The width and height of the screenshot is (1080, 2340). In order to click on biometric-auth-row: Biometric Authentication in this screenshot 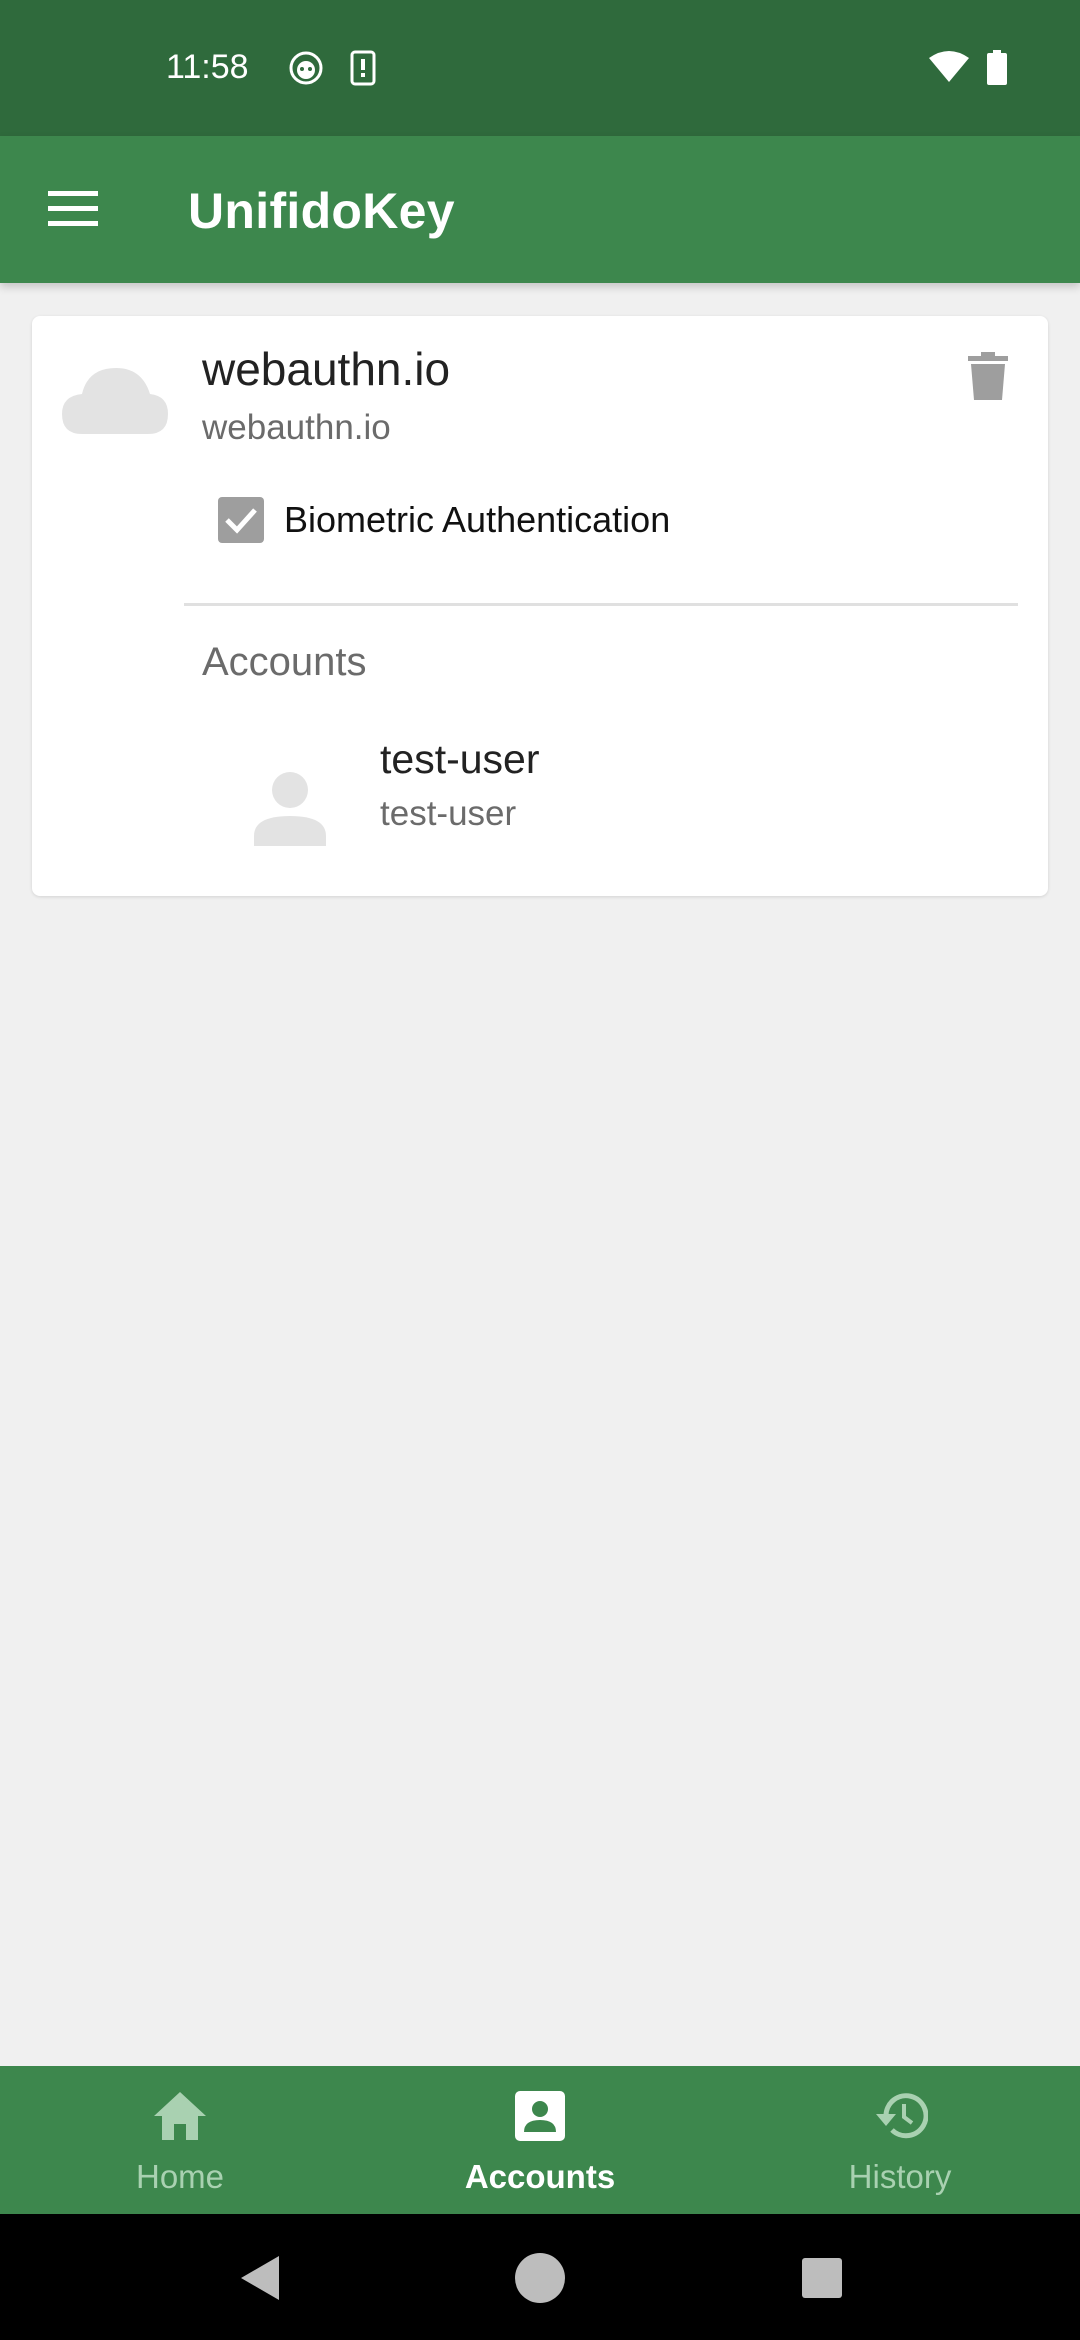, I will do `click(444, 520)`.